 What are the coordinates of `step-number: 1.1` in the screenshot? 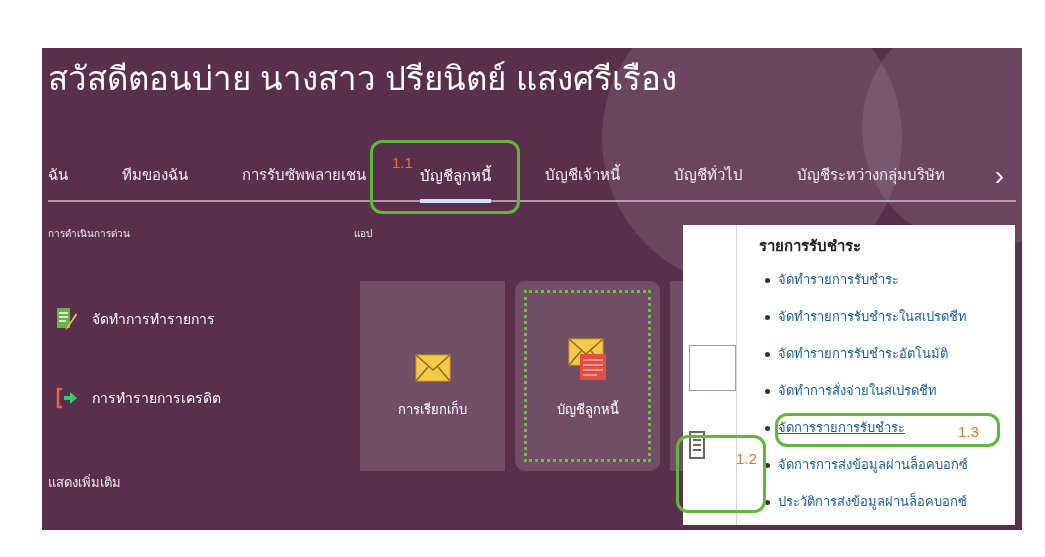 It's located at (402, 163).